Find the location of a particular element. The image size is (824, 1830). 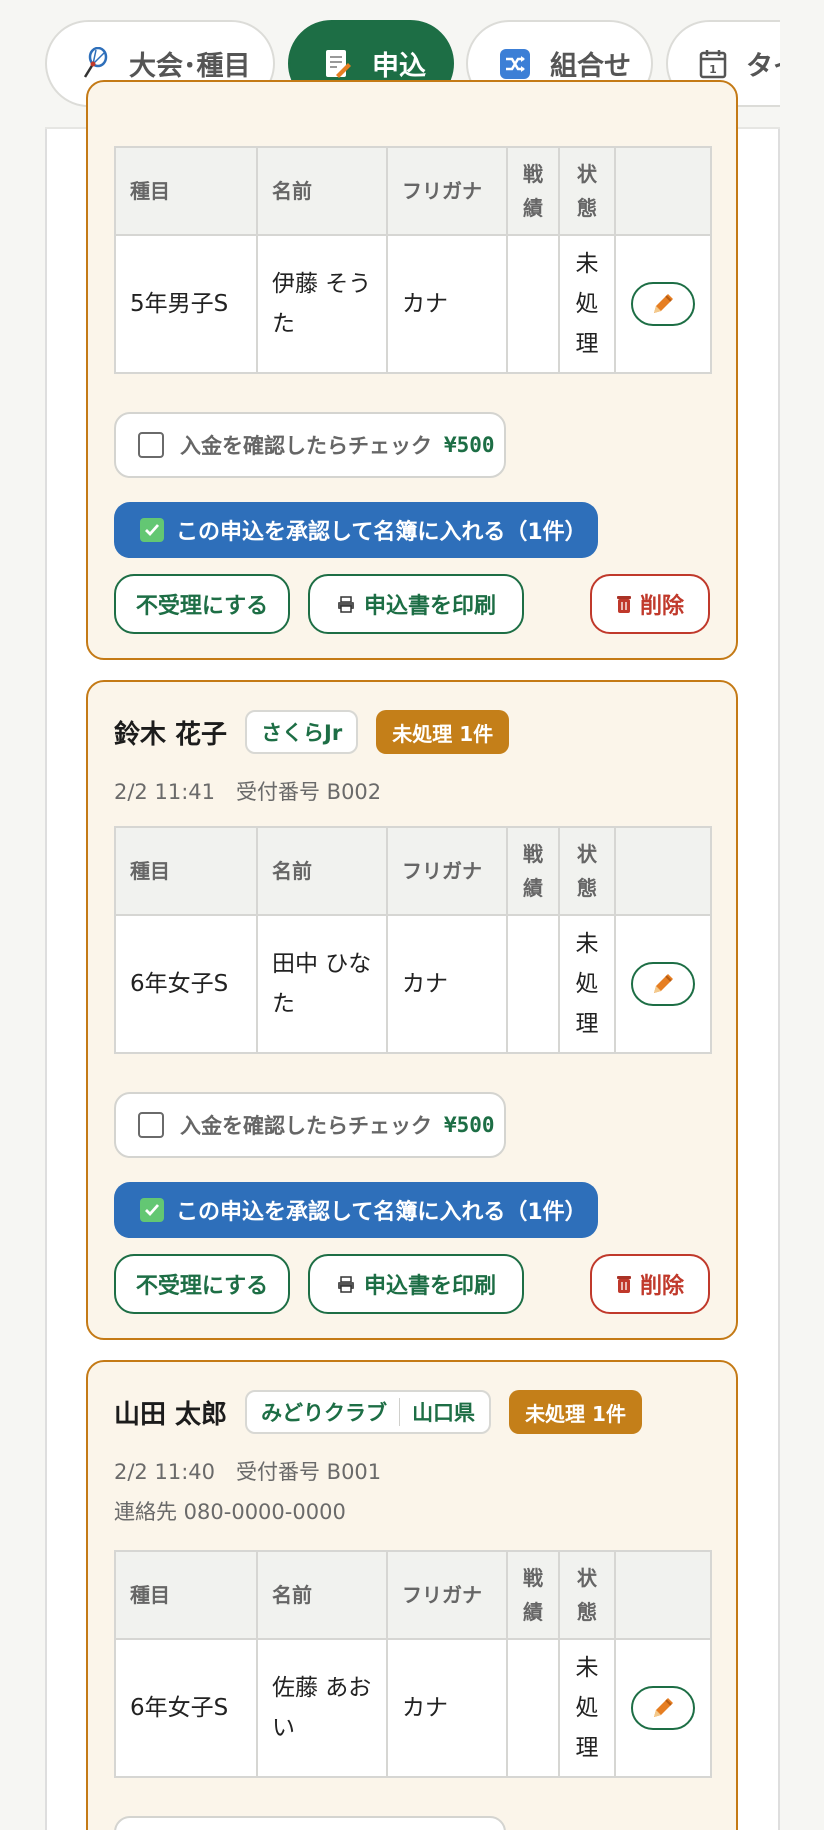

entries-table: 種目 名前 フリガナ 戦績 状態 6年女子S 田中 ひなた カナ 未処理 is located at coordinates (413, 940).